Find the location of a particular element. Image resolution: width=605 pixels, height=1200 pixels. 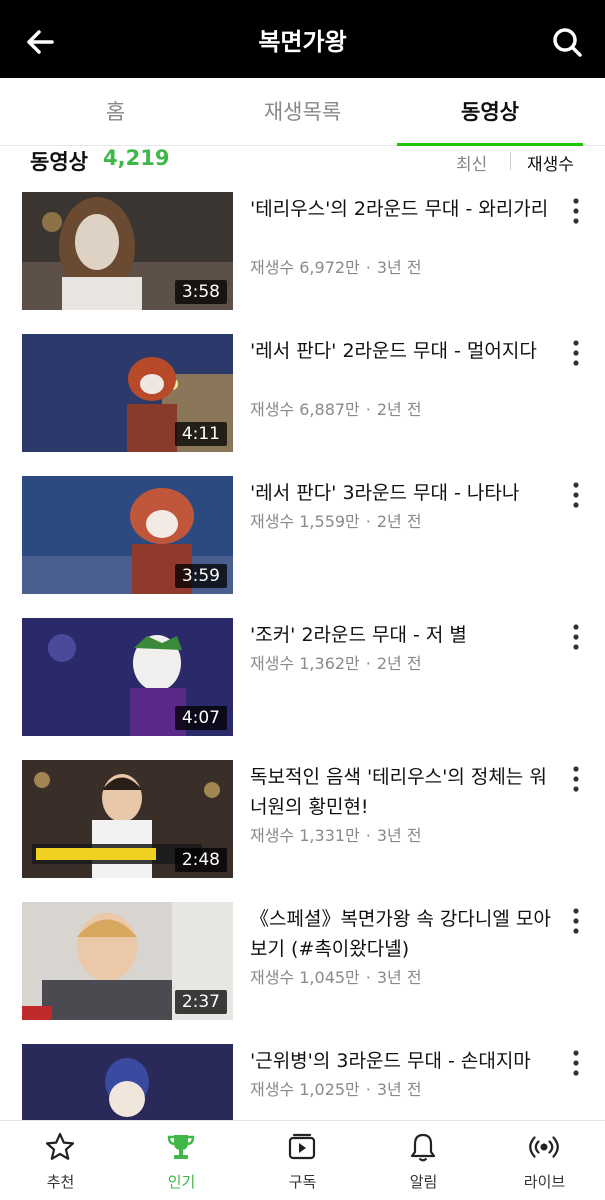

nav-recommended: 추천 is located at coordinates (60, 1160).